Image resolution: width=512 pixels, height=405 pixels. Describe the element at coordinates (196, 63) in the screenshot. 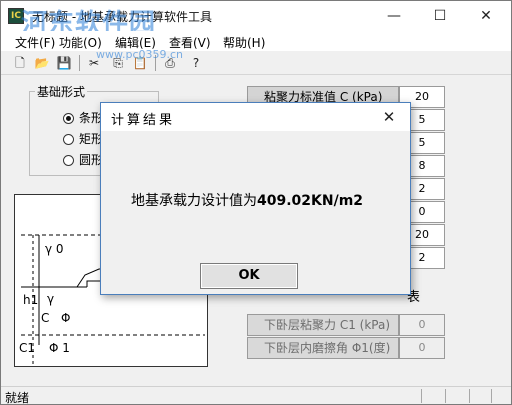

I see `help-icon: ?` at that location.